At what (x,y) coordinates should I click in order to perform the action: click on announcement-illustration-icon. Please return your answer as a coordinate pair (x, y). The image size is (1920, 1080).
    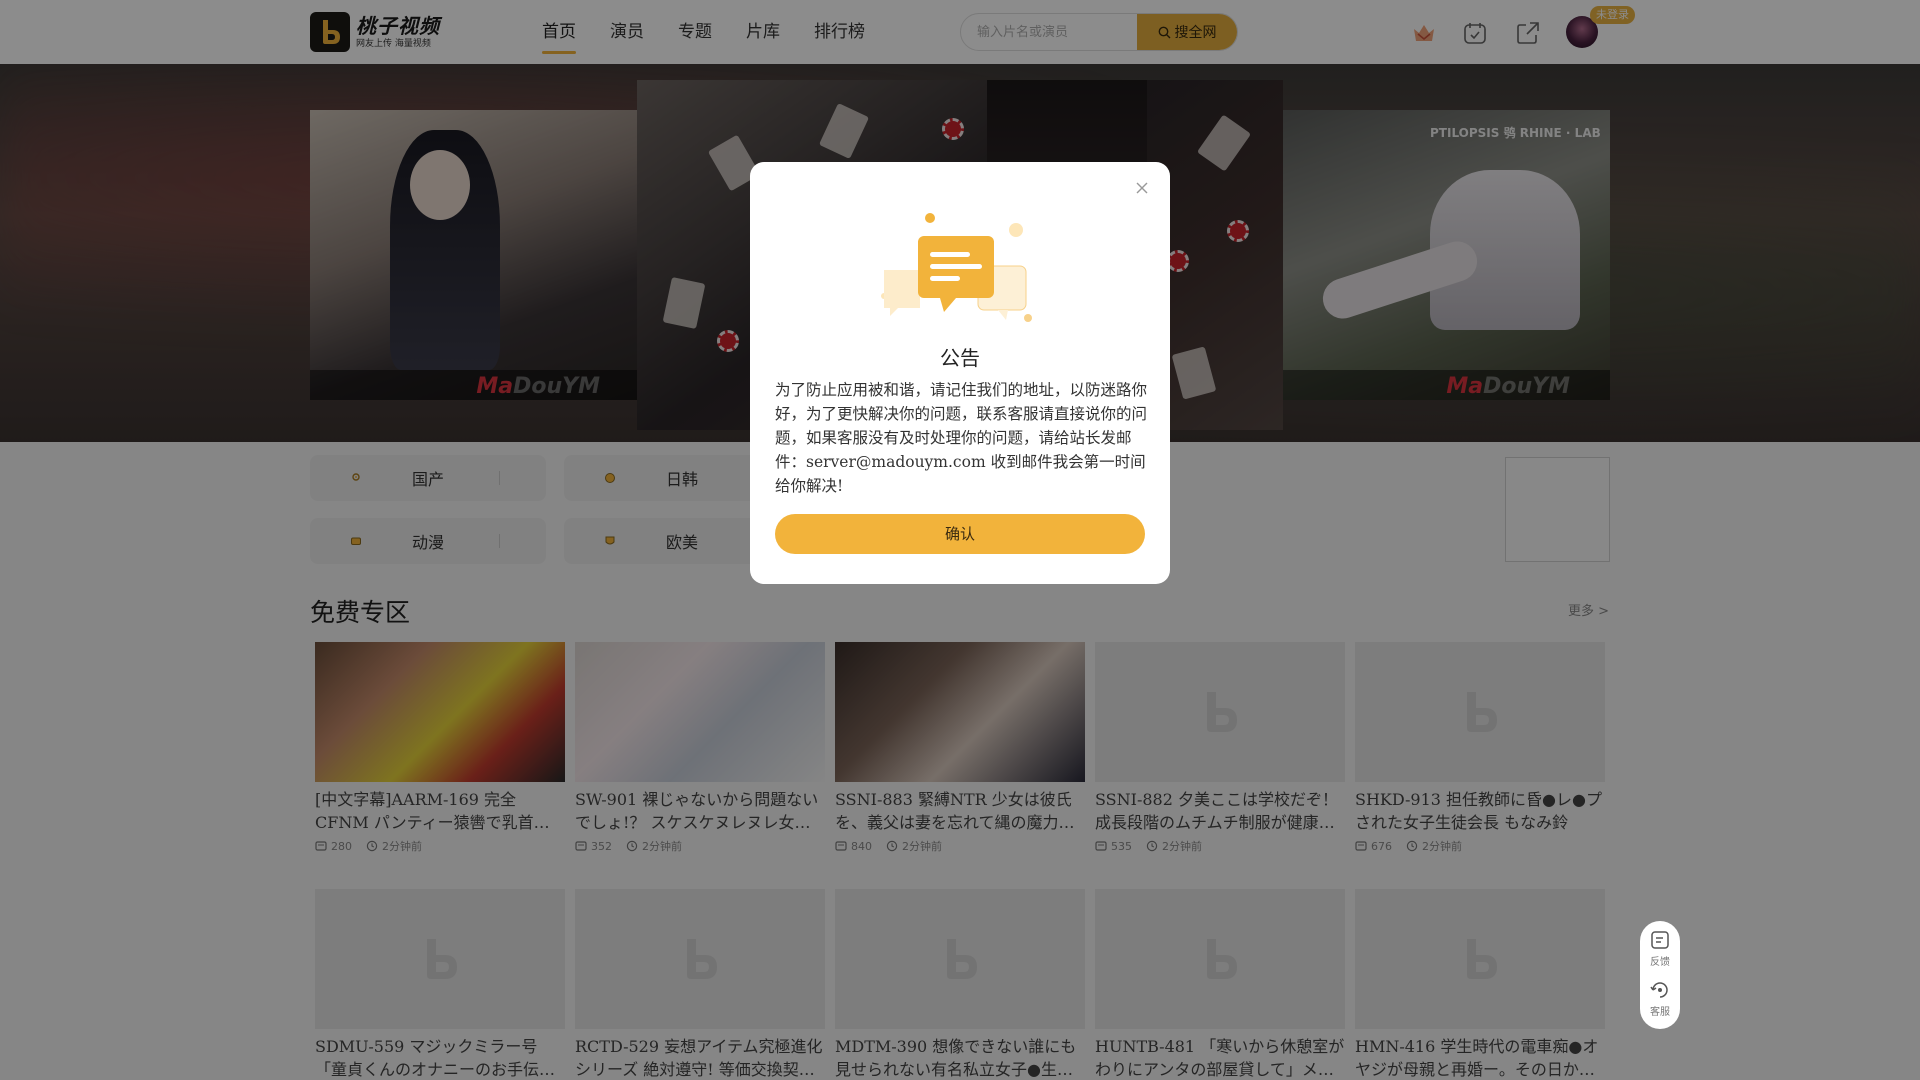
    Looking at the image, I should click on (956, 267).